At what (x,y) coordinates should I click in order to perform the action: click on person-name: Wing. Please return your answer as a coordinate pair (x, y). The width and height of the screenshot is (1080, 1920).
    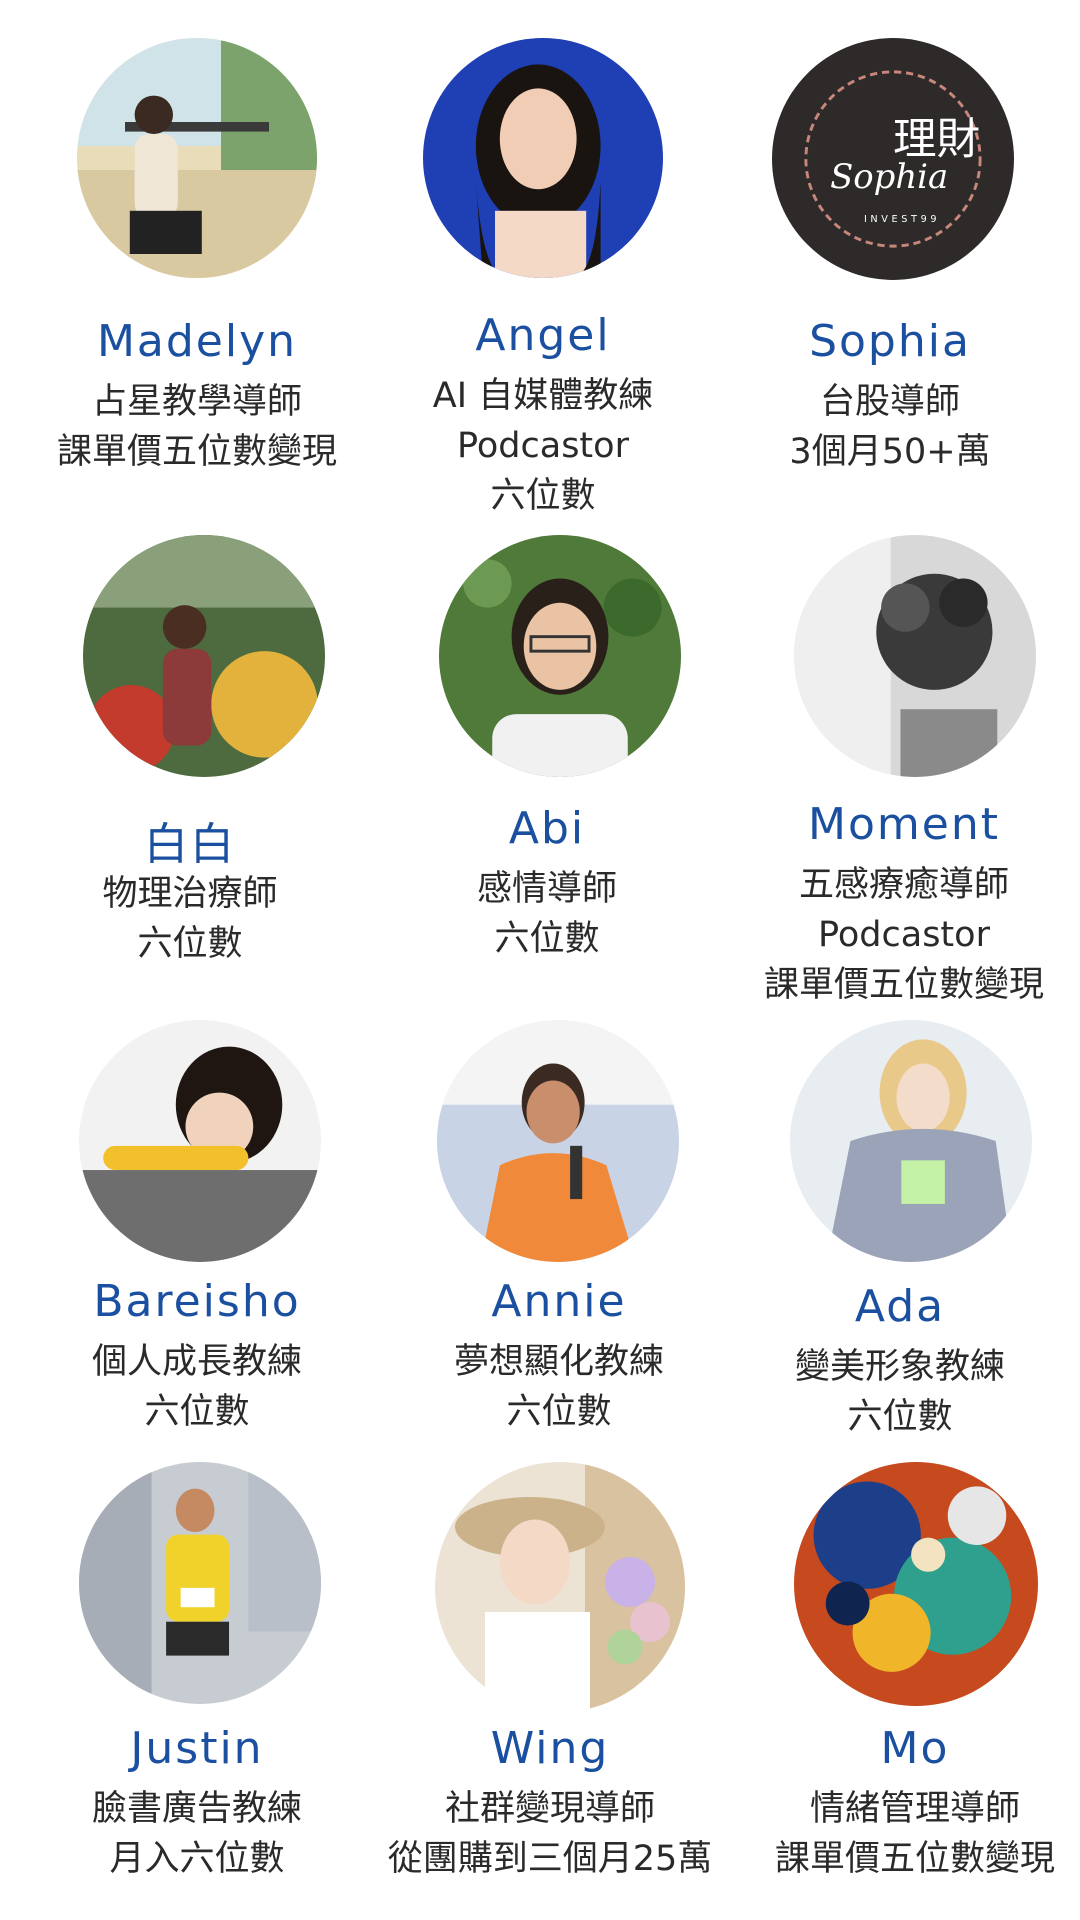
    Looking at the image, I should click on (550, 1748).